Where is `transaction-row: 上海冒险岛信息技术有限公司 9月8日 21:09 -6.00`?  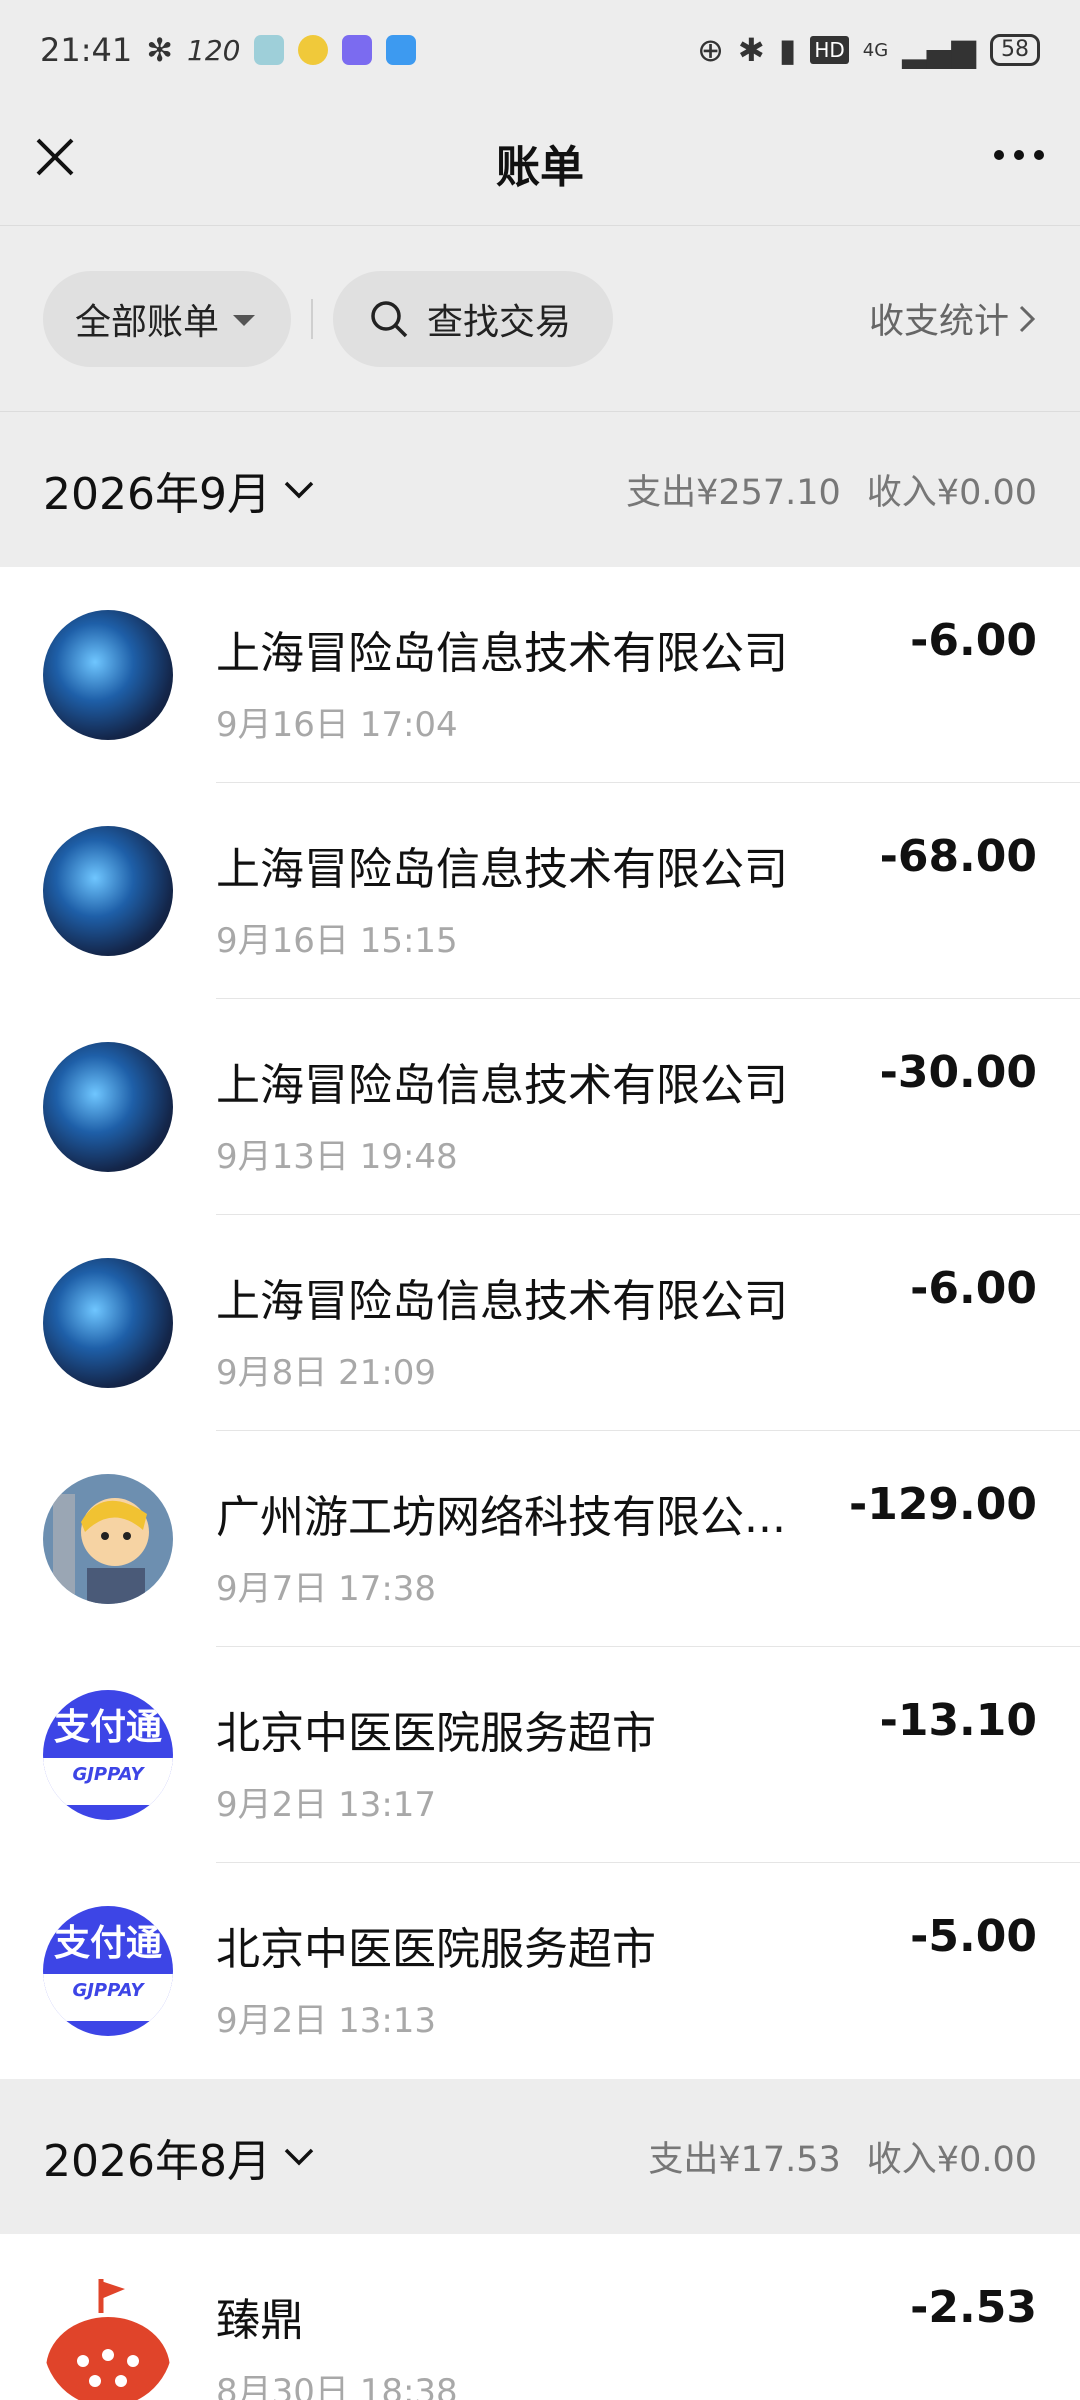
transaction-row: 上海冒险岛信息技术有限公司 9月8日 21:09 -6.00 is located at coordinates (540, 1323).